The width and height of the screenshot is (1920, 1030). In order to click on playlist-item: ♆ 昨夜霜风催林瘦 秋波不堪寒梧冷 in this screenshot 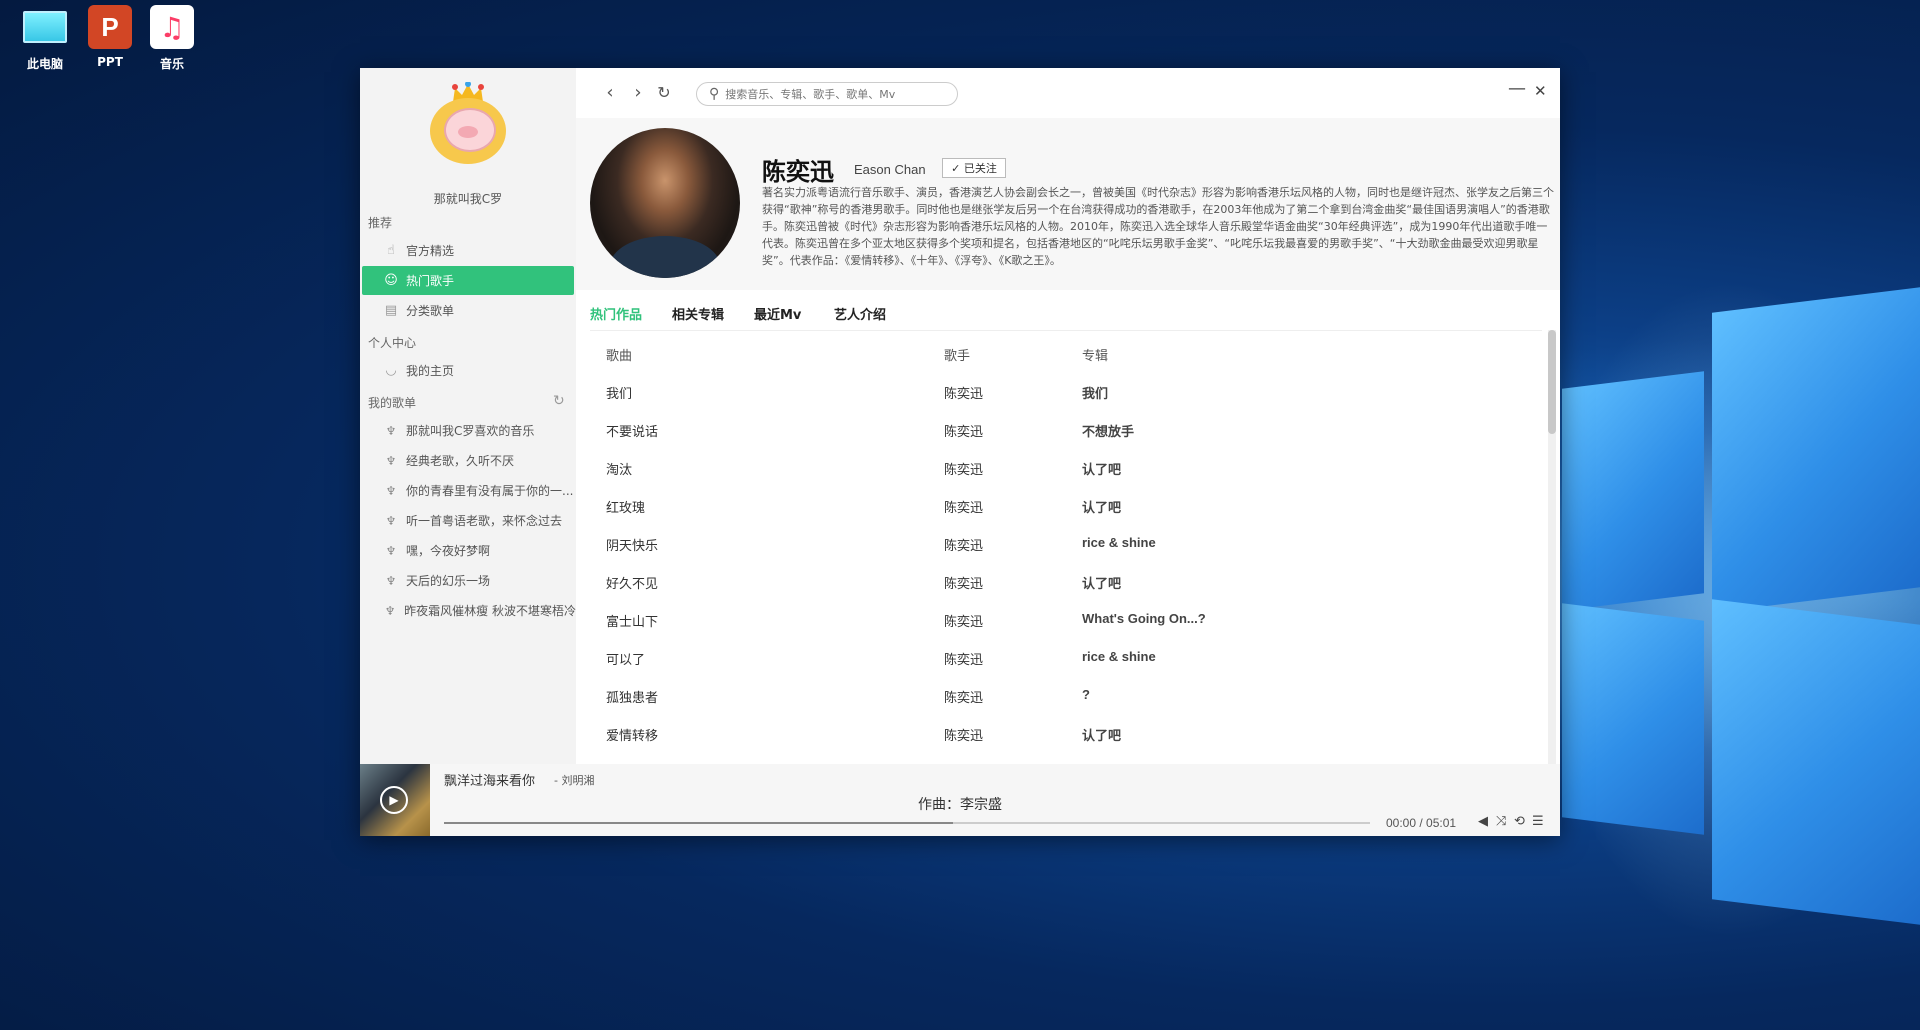, I will do `click(469, 610)`.